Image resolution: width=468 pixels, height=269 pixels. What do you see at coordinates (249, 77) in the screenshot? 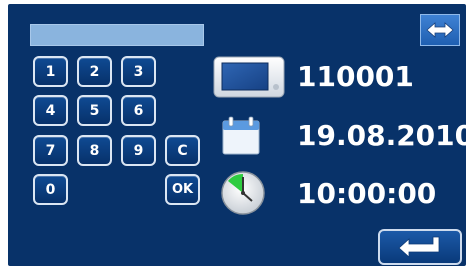
I see `device-display-icon` at bounding box center [249, 77].